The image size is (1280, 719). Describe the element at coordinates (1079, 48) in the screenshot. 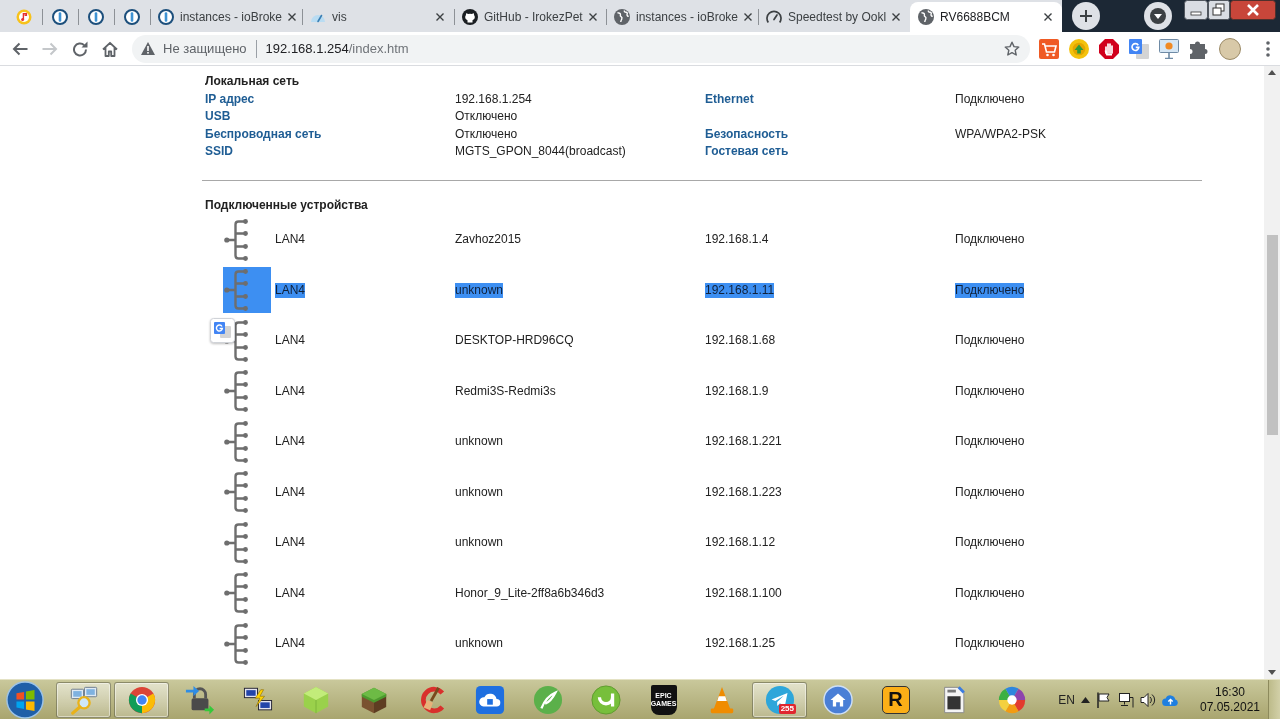

I see `coin-icon` at that location.